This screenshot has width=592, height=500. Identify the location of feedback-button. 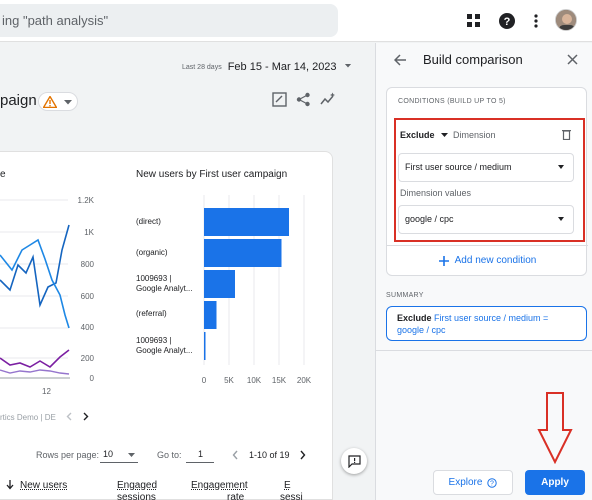
(354, 461).